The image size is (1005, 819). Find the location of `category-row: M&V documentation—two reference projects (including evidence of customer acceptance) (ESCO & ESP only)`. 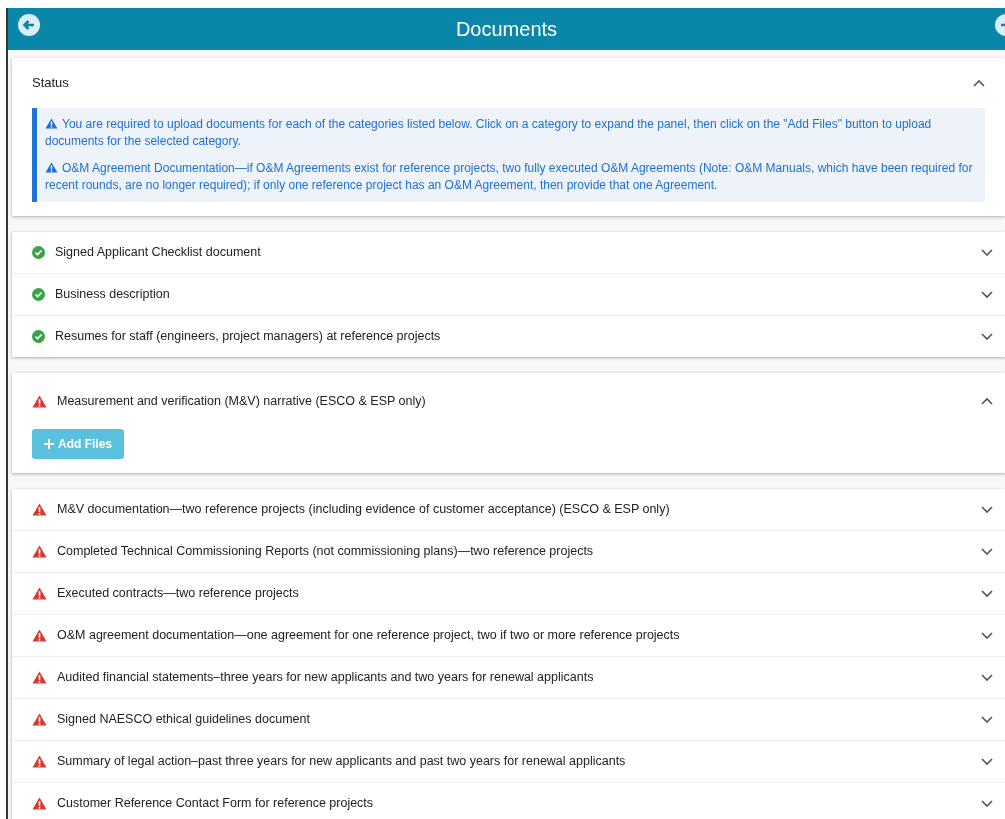

category-row: M&V documentation—two reference projects (including evidence of customer acceptance) (ESCO & ESP only) is located at coordinates (508, 509).